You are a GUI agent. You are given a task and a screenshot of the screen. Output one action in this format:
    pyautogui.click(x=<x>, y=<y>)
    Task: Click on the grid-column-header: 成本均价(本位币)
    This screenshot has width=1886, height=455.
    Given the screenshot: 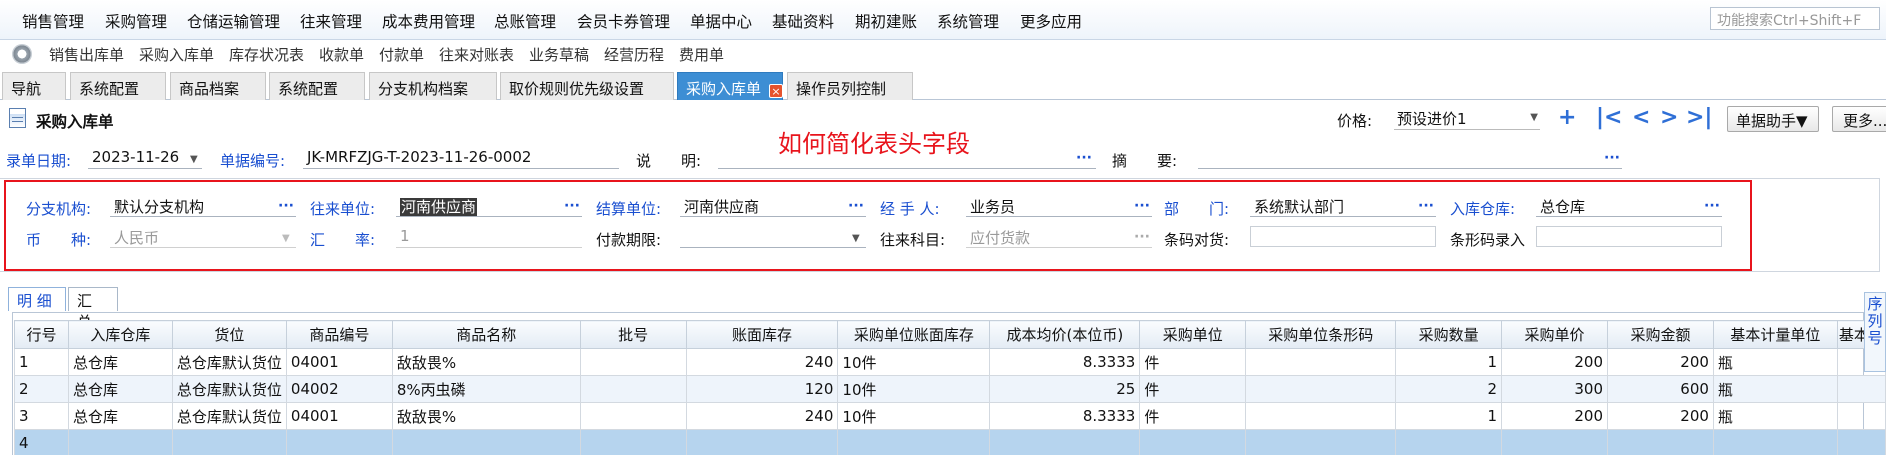 What is the action you would take?
    pyautogui.click(x=1065, y=334)
    